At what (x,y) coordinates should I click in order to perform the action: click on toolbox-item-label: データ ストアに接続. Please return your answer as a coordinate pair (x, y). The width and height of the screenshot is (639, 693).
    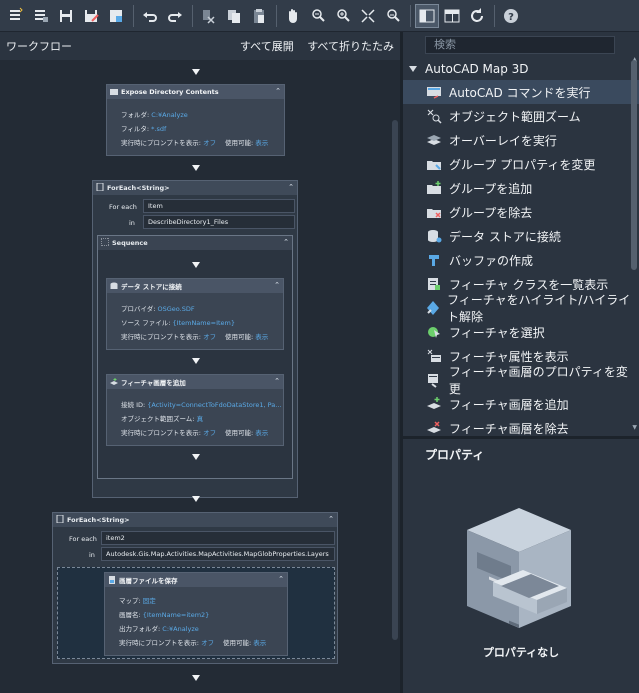
    Looking at the image, I should click on (505, 236).